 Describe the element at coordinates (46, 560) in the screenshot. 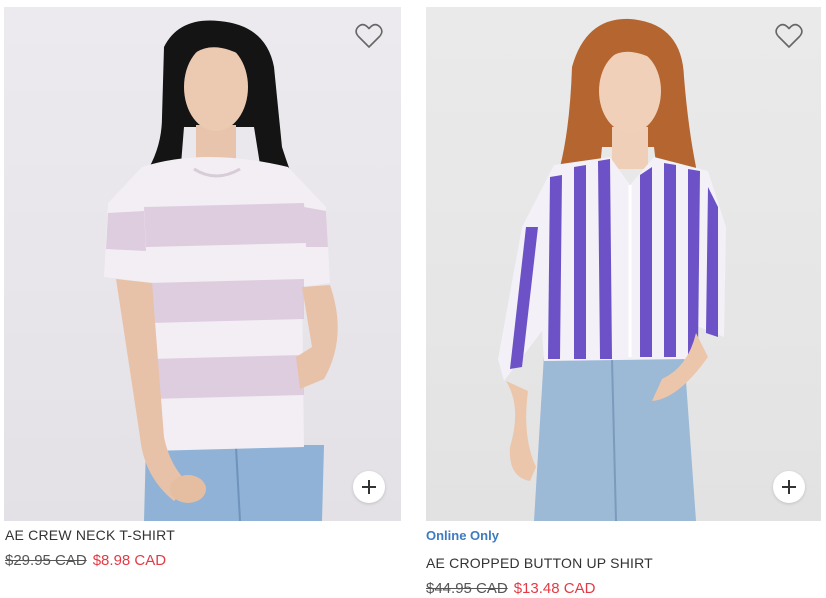

I see `original-price: $29.95 CAD` at that location.